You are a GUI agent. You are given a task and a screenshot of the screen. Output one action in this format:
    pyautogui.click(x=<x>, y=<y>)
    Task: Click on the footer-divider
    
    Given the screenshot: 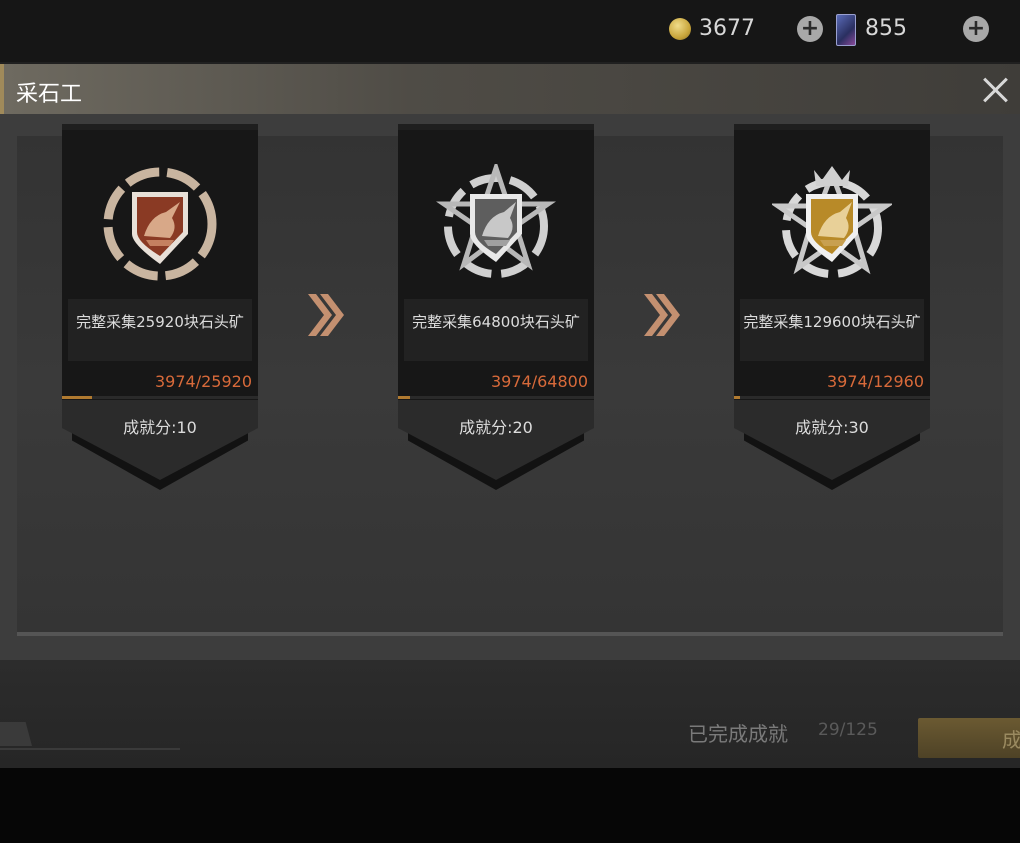 What is the action you would take?
    pyautogui.click(x=90, y=749)
    